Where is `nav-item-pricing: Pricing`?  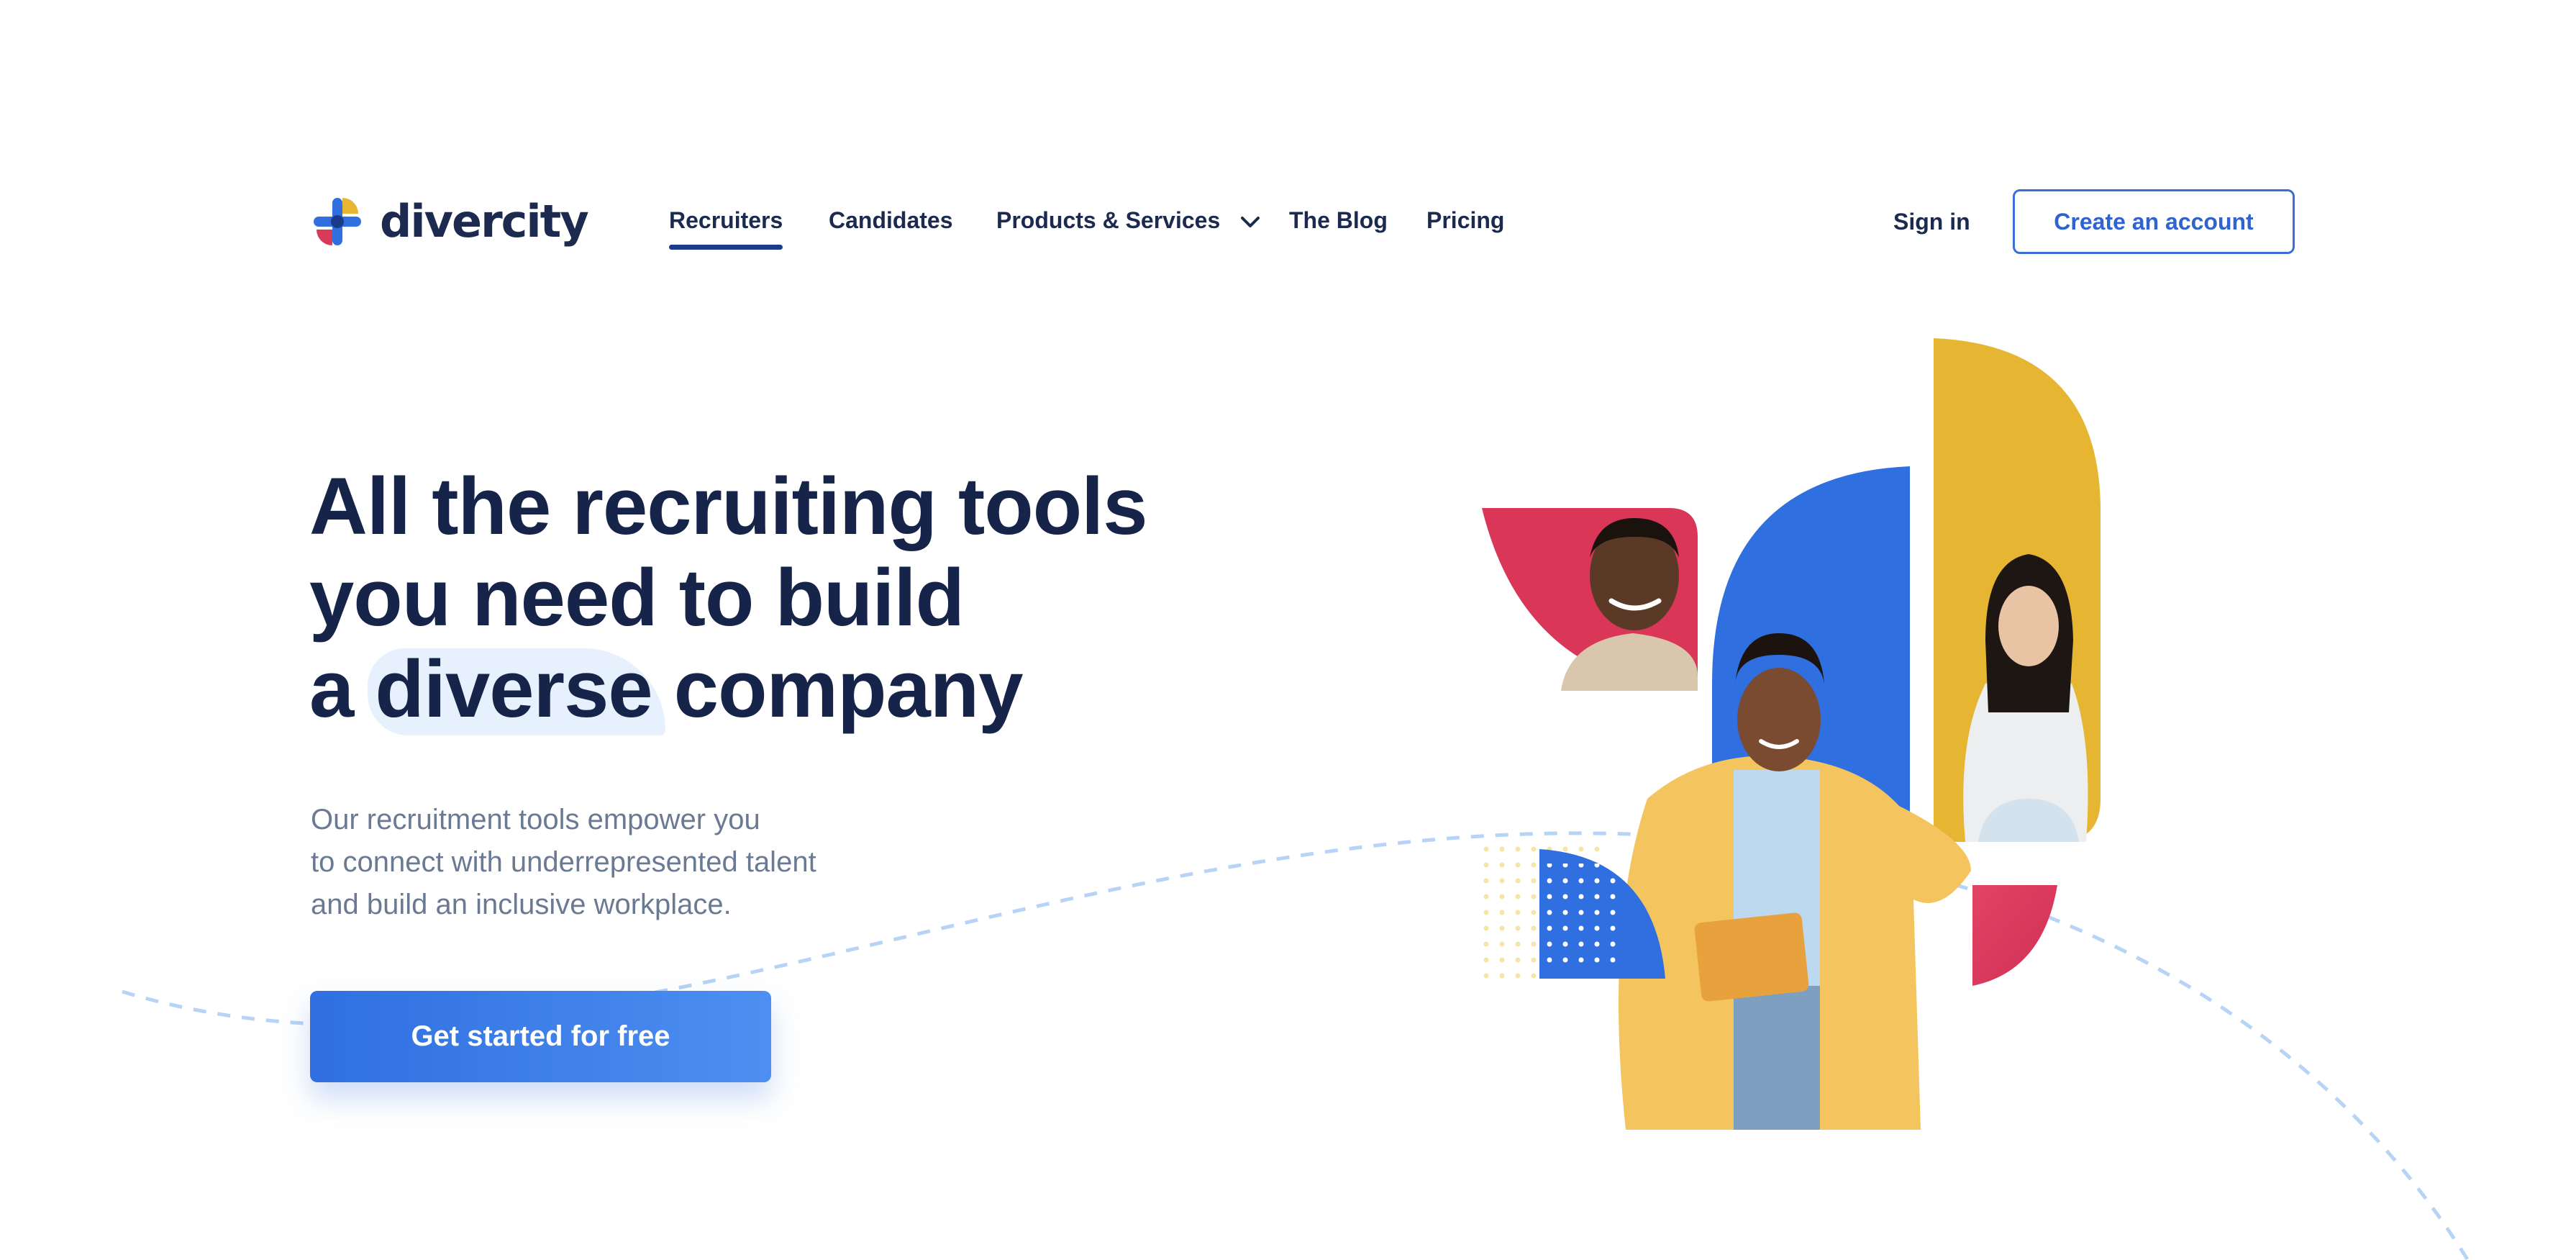 nav-item-pricing: Pricing is located at coordinates (1465, 220).